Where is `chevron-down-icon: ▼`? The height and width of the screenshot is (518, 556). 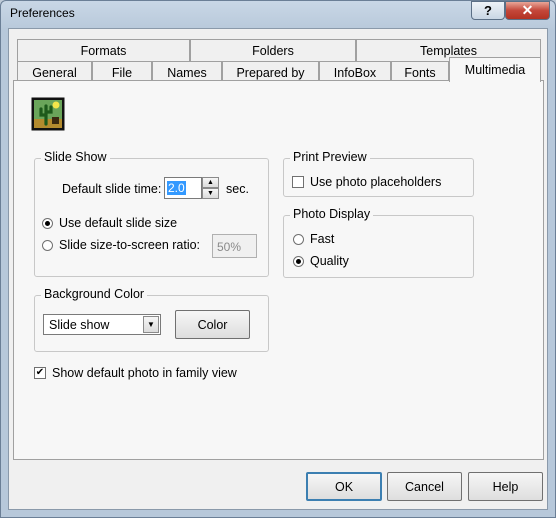
chevron-down-icon: ▼ is located at coordinates (151, 324).